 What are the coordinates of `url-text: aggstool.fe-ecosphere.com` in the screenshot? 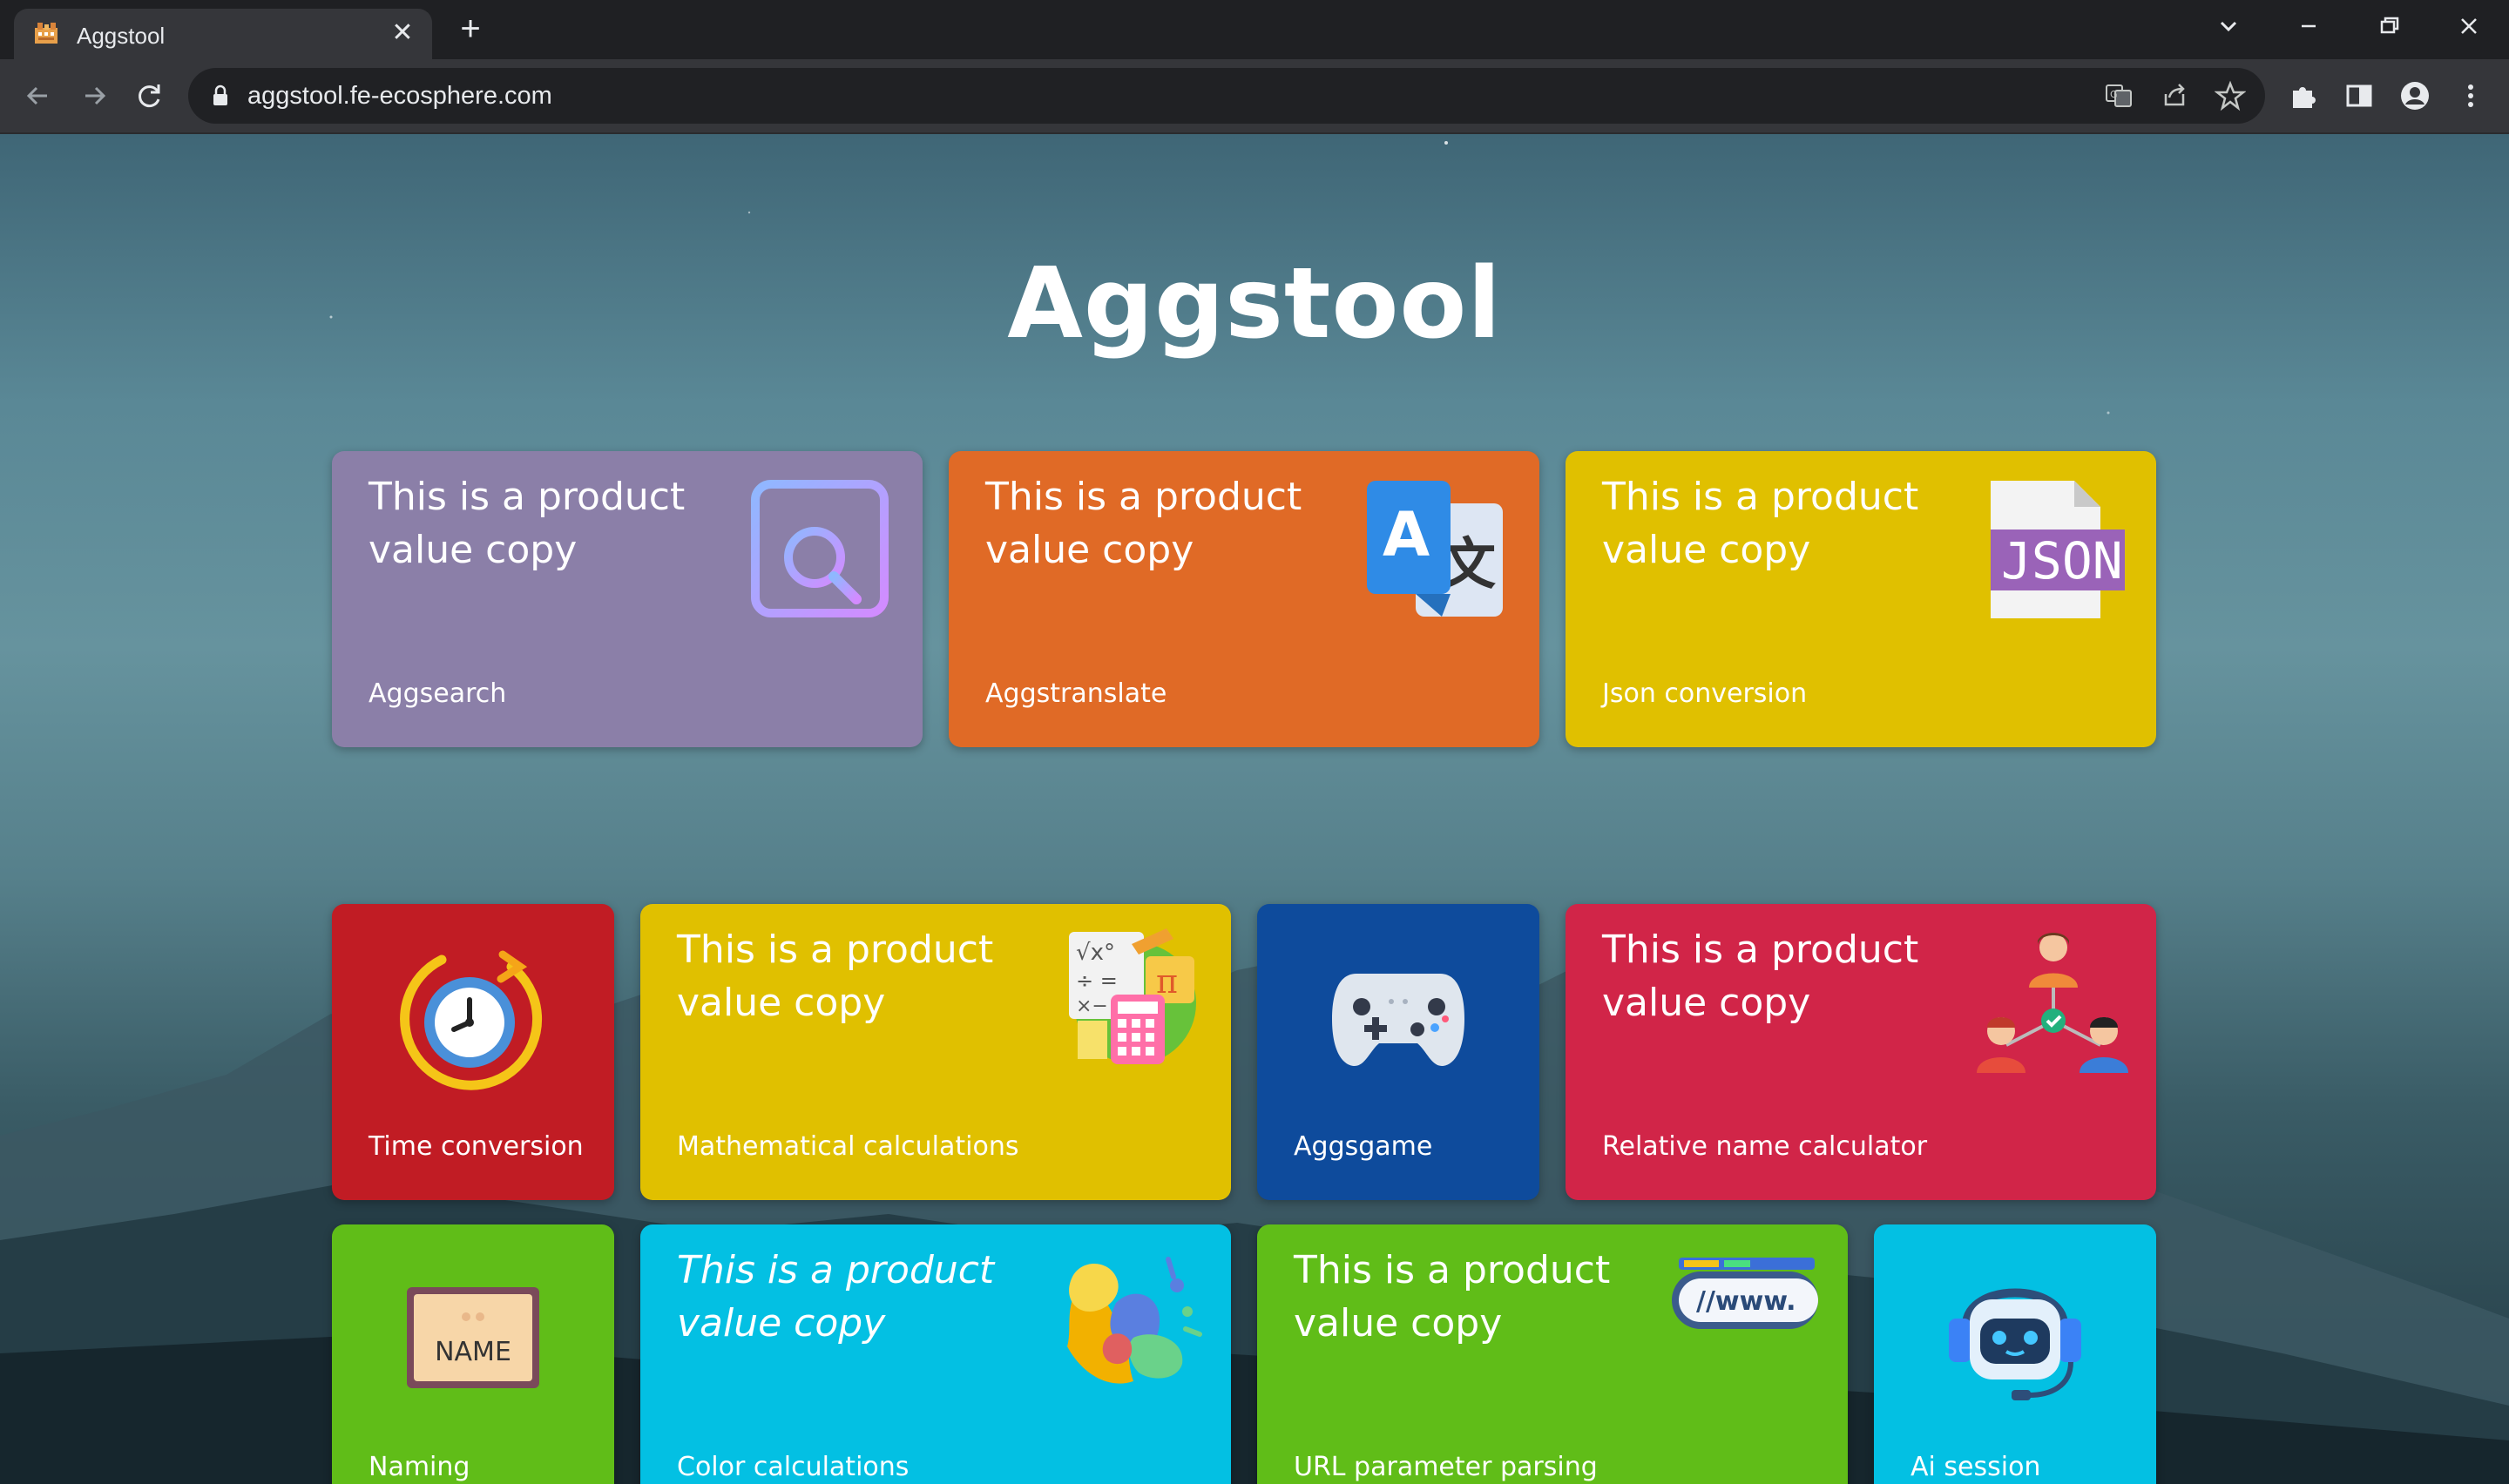 It's located at (399, 96).